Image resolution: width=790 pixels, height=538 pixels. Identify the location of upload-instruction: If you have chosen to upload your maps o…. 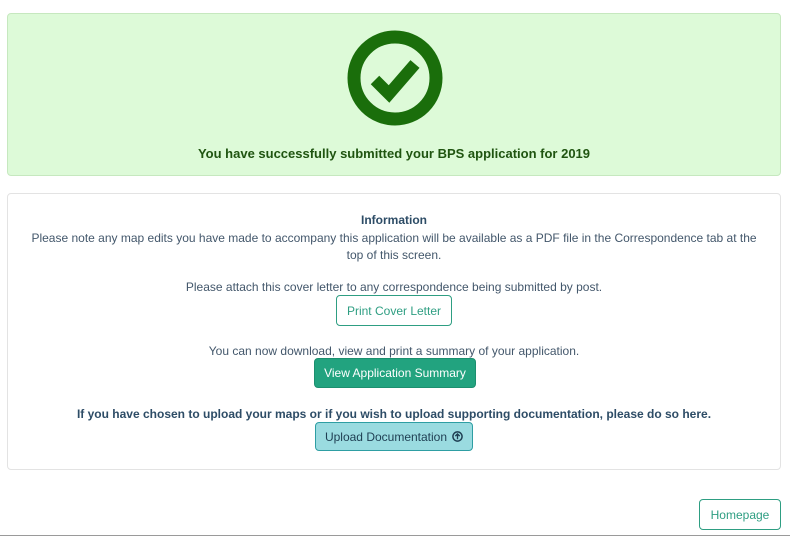
(394, 414).